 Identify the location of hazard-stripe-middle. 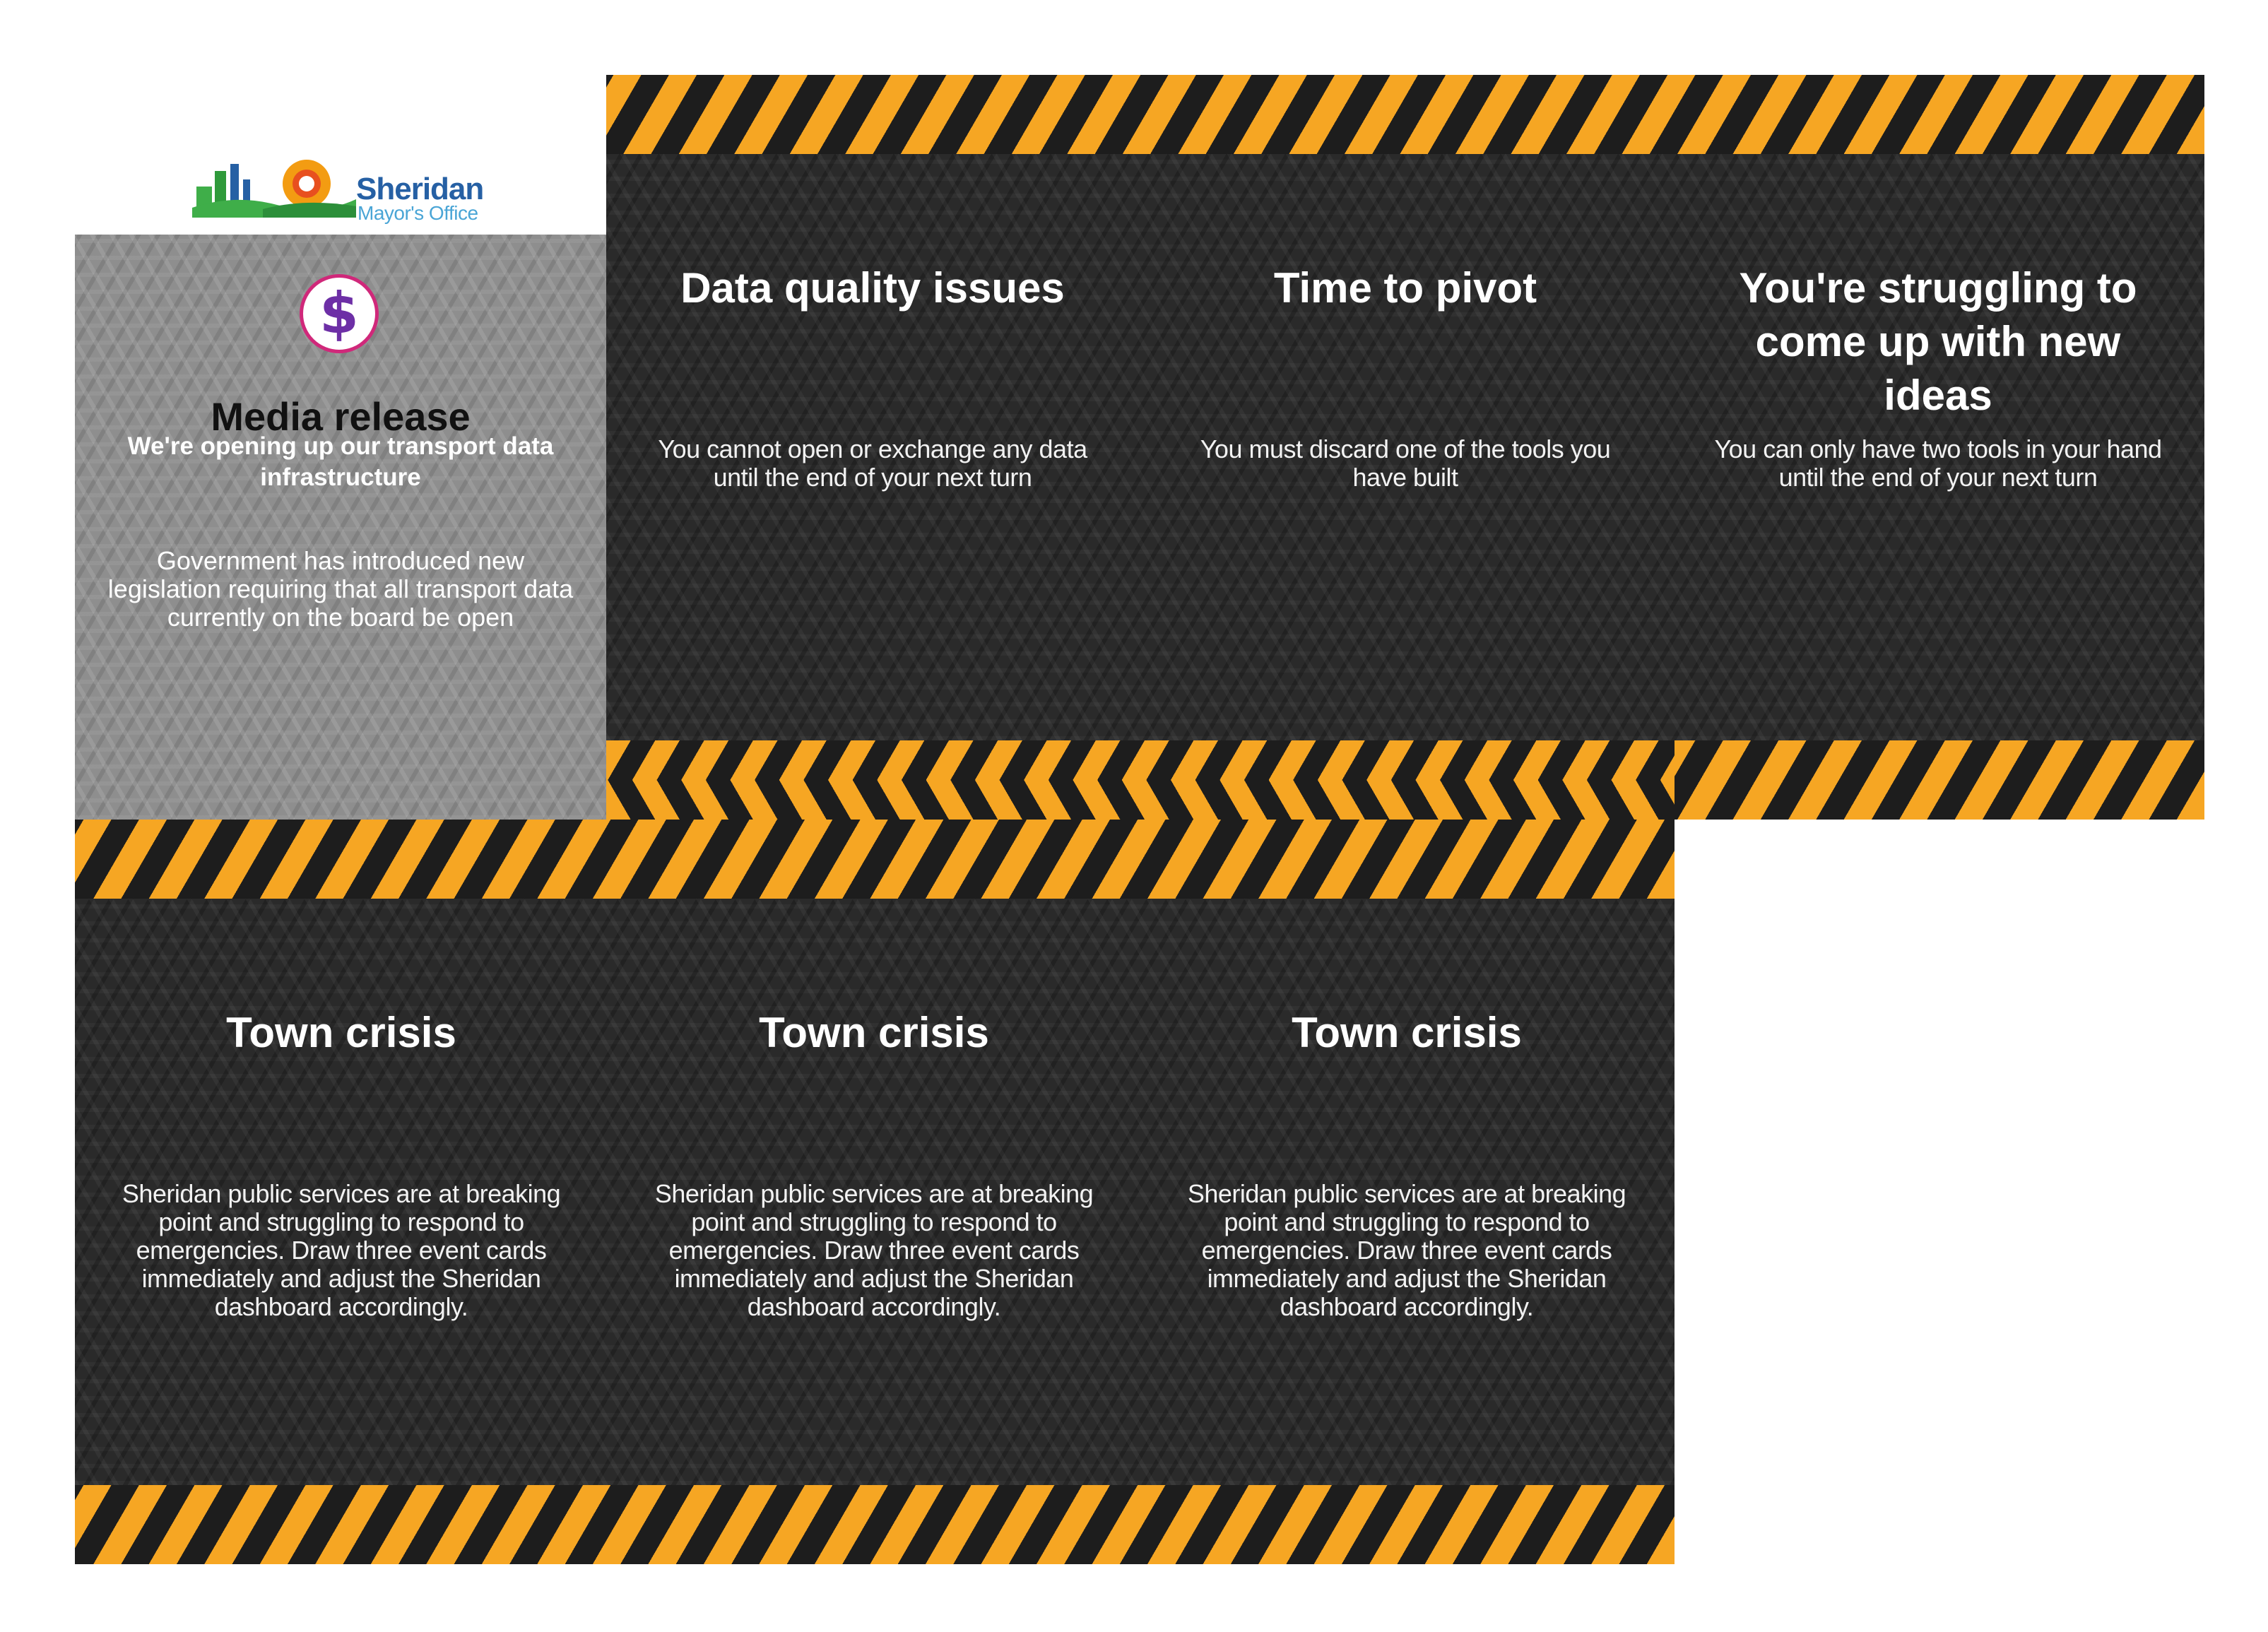
(875, 860).